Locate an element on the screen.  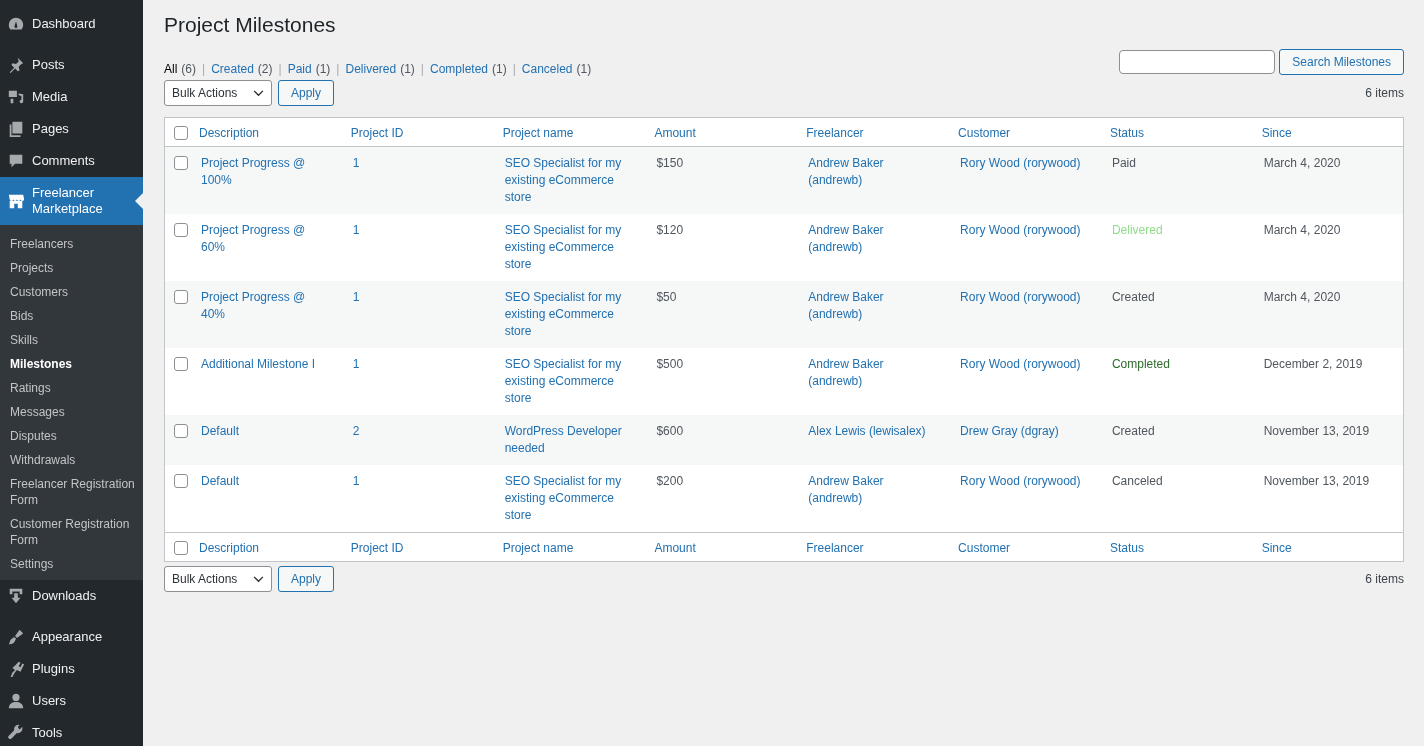
filter-link: All is located at coordinates (171, 69).